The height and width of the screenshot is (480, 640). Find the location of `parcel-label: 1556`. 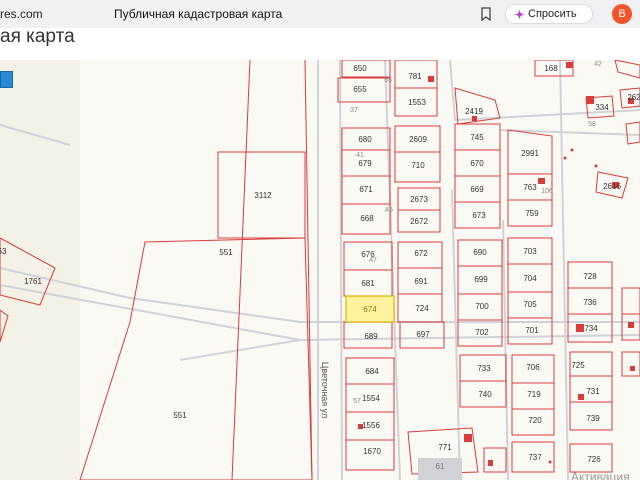

parcel-label: 1556 is located at coordinates (371, 425).